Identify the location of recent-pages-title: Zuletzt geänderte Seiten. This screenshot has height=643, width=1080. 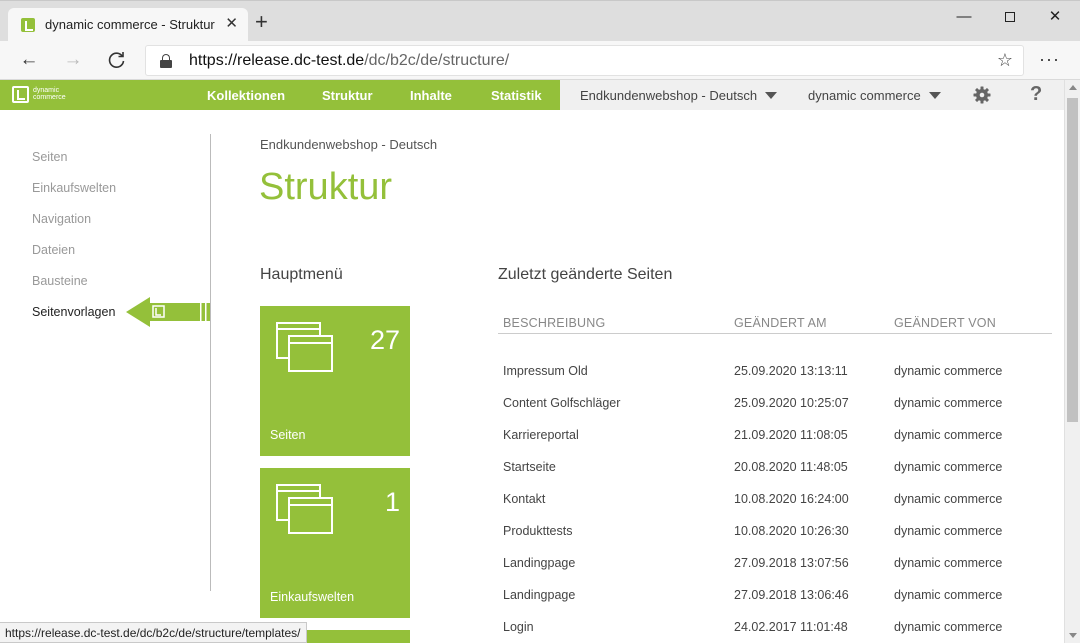
(585, 274).